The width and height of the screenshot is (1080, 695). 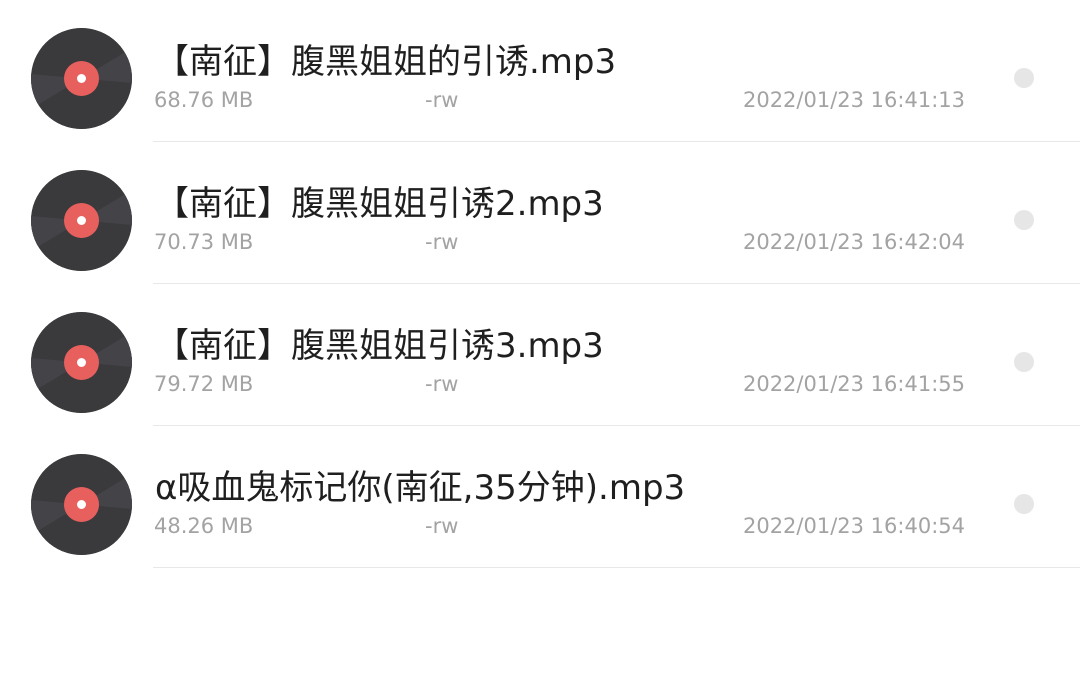 I want to click on file-size: 48.26 MB, so click(x=204, y=526).